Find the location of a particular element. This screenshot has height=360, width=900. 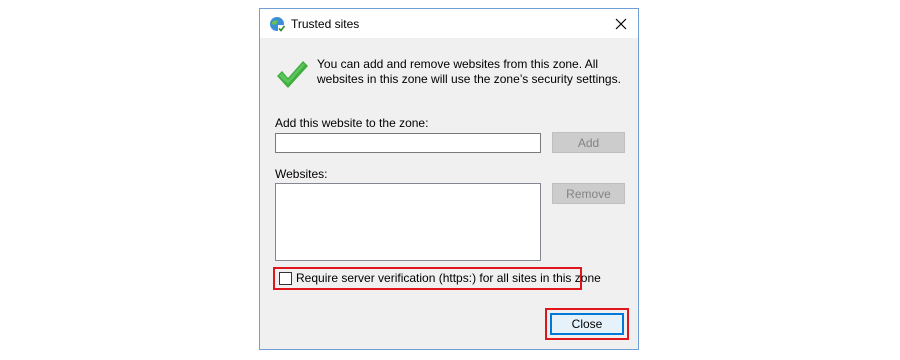

green-checkmark-icon is located at coordinates (292, 74).